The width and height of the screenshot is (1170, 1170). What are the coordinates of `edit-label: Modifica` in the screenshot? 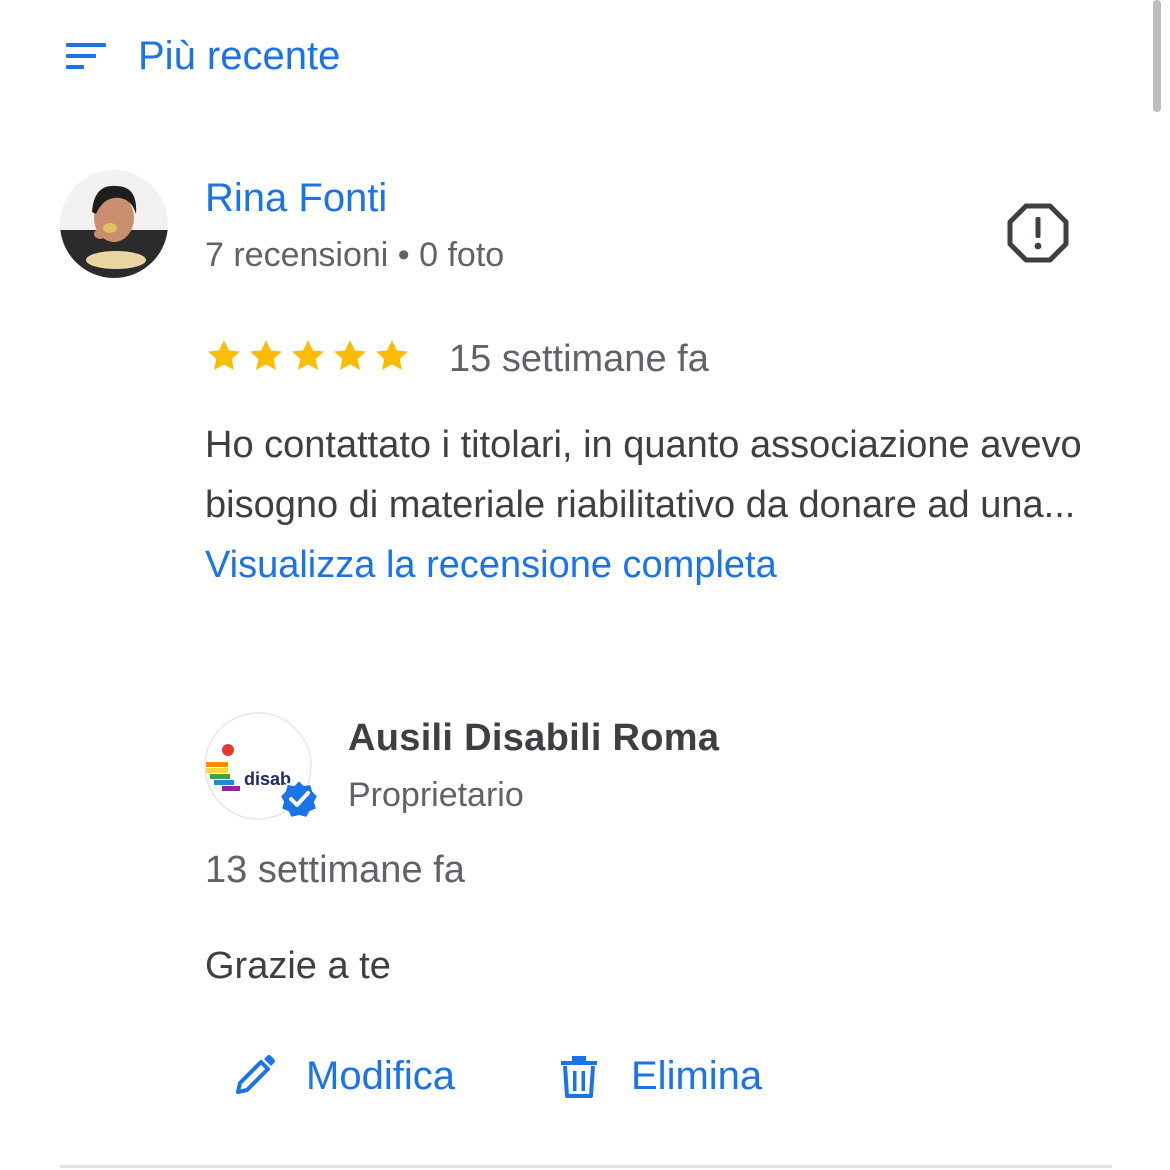 It's located at (380, 1076).